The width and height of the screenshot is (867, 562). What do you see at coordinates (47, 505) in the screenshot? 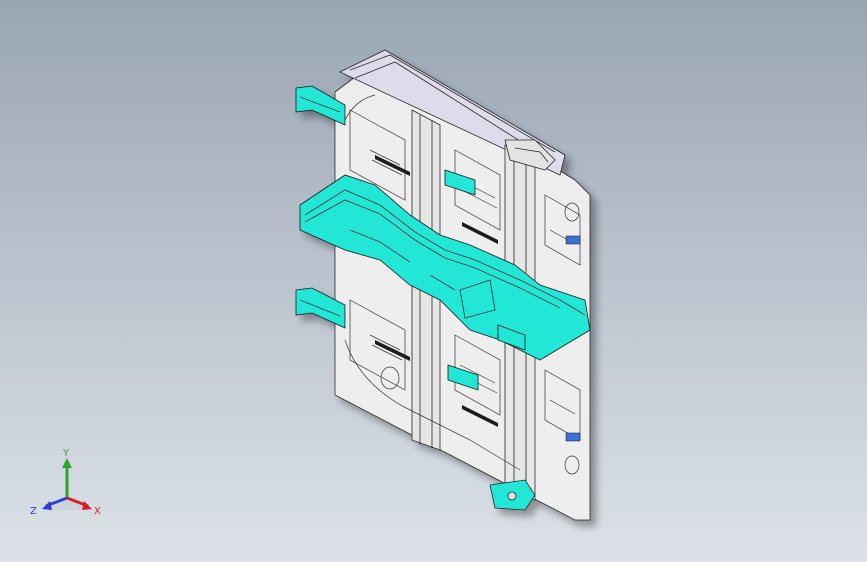
I see `z-axis-arrowhead` at bounding box center [47, 505].